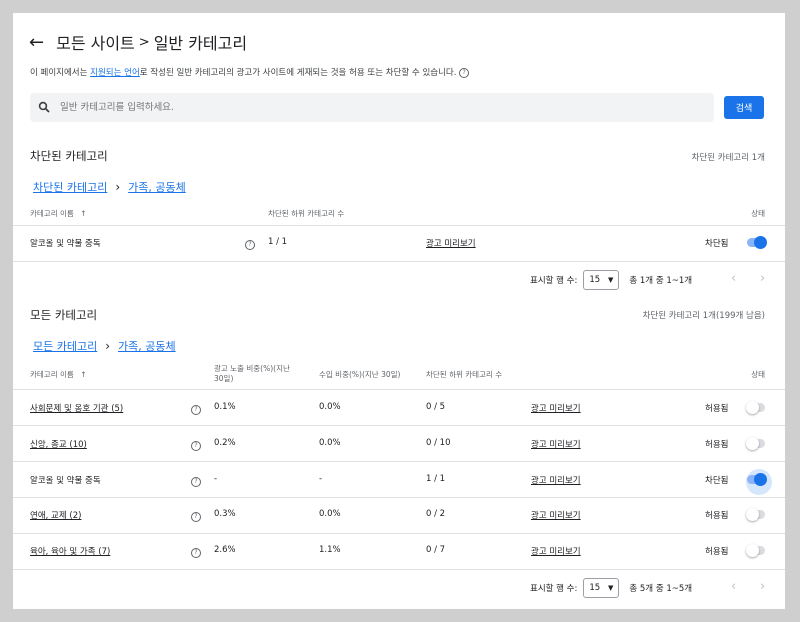 The width and height of the screenshot is (800, 622). I want to click on sub-blocked-count: 0 / 7, so click(436, 550).